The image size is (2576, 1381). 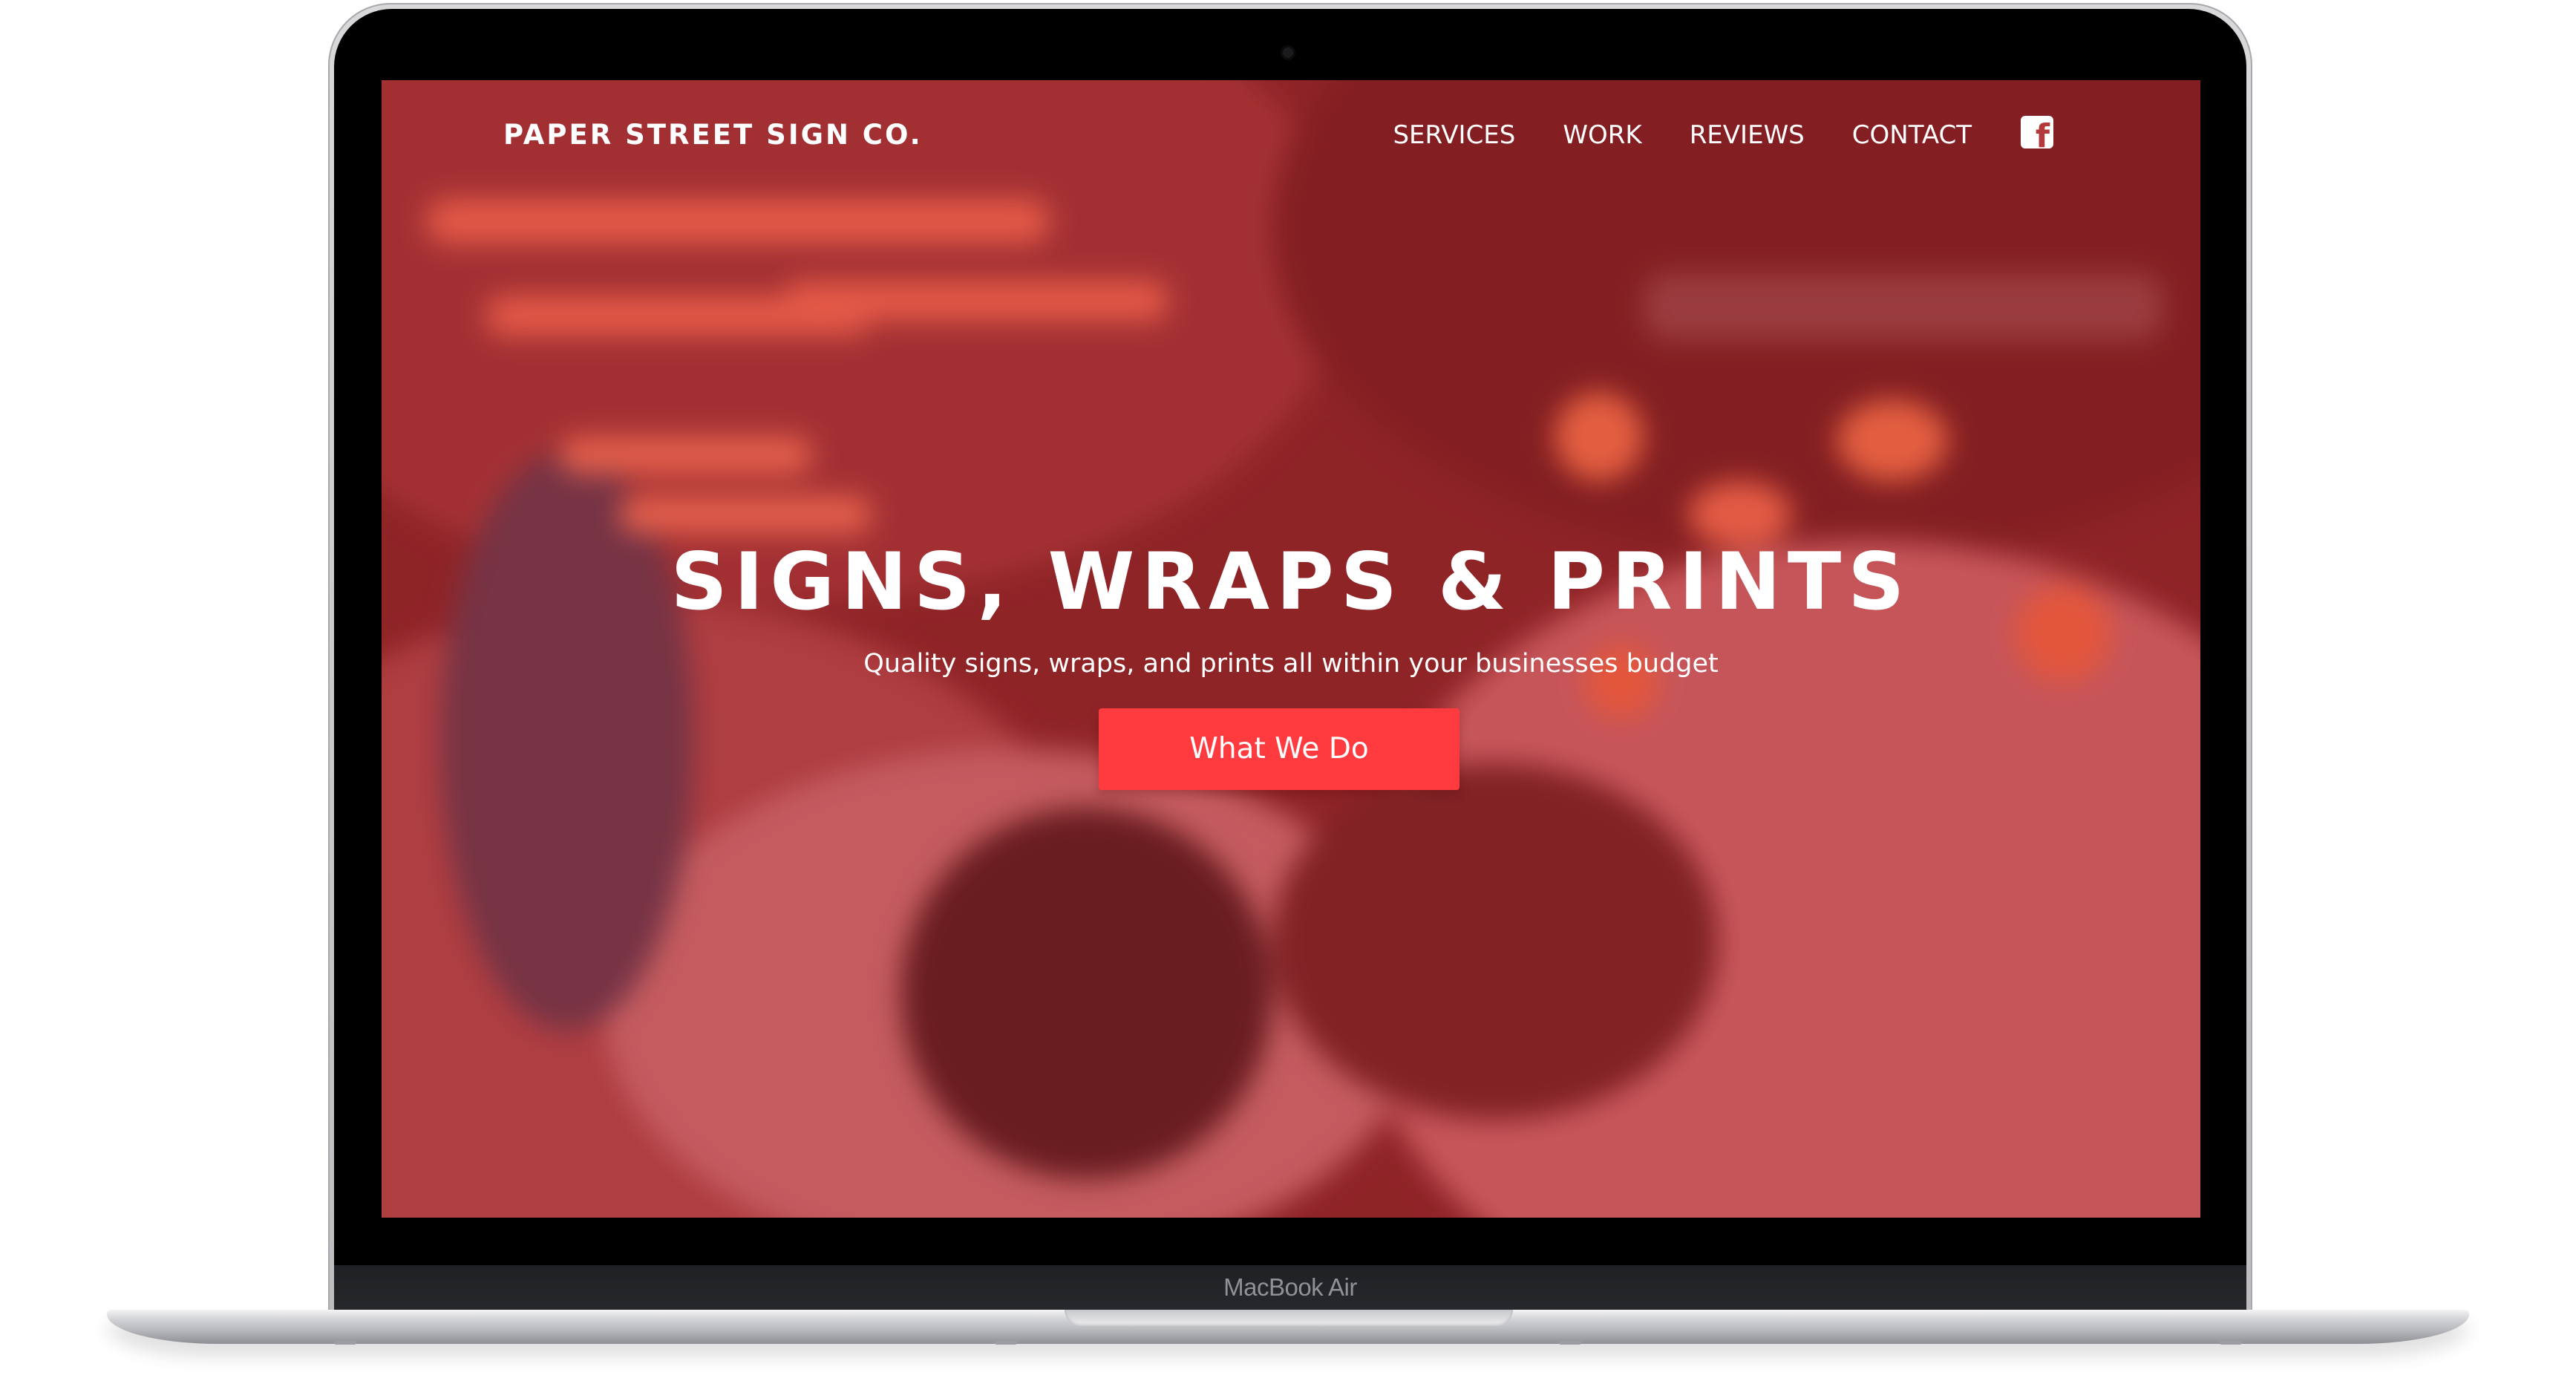 What do you see at coordinates (1288, 53) in the screenshot?
I see `camera-icon` at bounding box center [1288, 53].